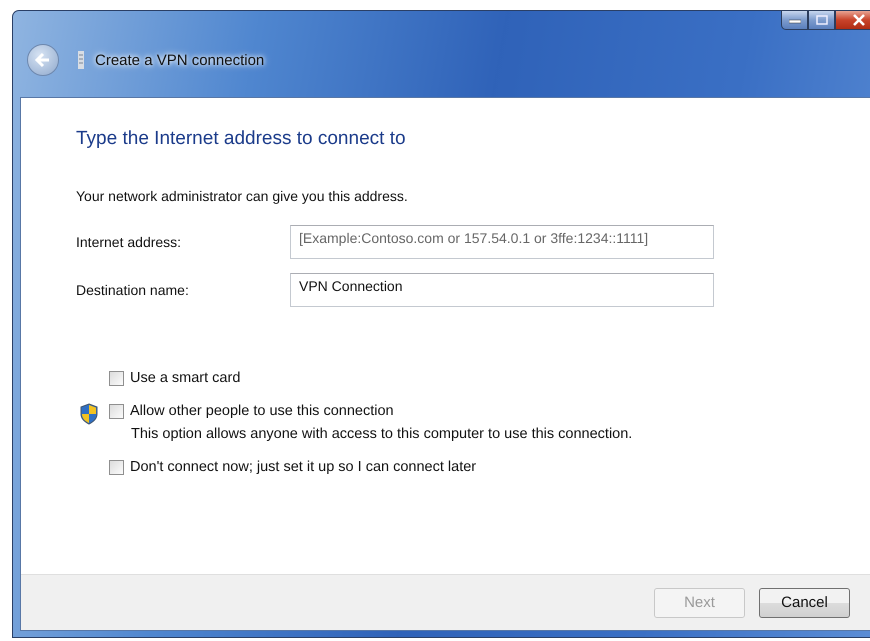 This screenshot has width=870, height=641. I want to click on option-description: This option allows anyone with access to this computer to use this connection., so click(381, 434).